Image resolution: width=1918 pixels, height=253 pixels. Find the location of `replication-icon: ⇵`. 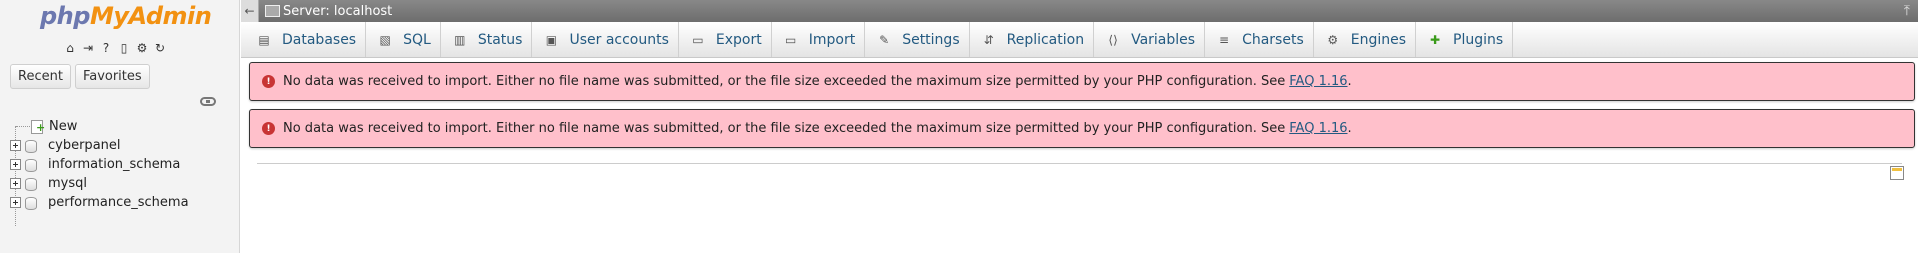

replication-icon: ⇵ is located at coordinates (988, 39).